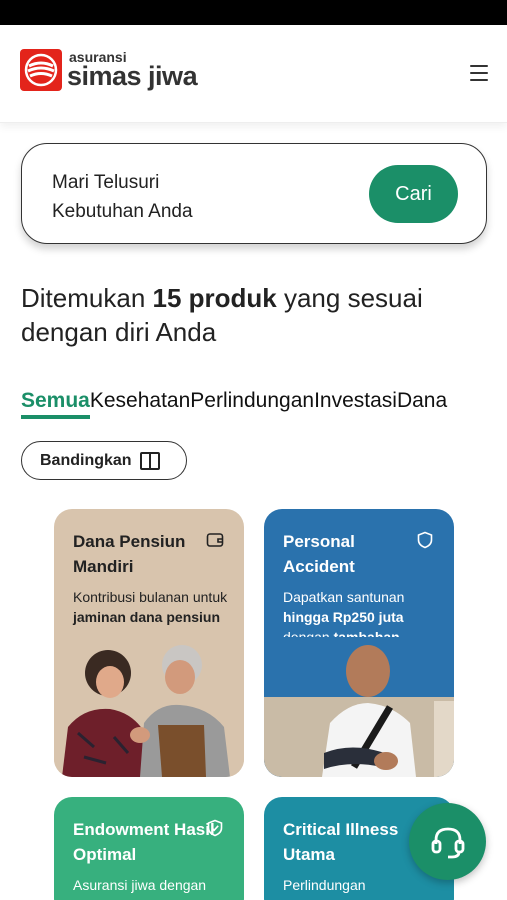  I want to click on search-prompt: Mari Telusuri Kebutuhan Anda, so click(152, 197).